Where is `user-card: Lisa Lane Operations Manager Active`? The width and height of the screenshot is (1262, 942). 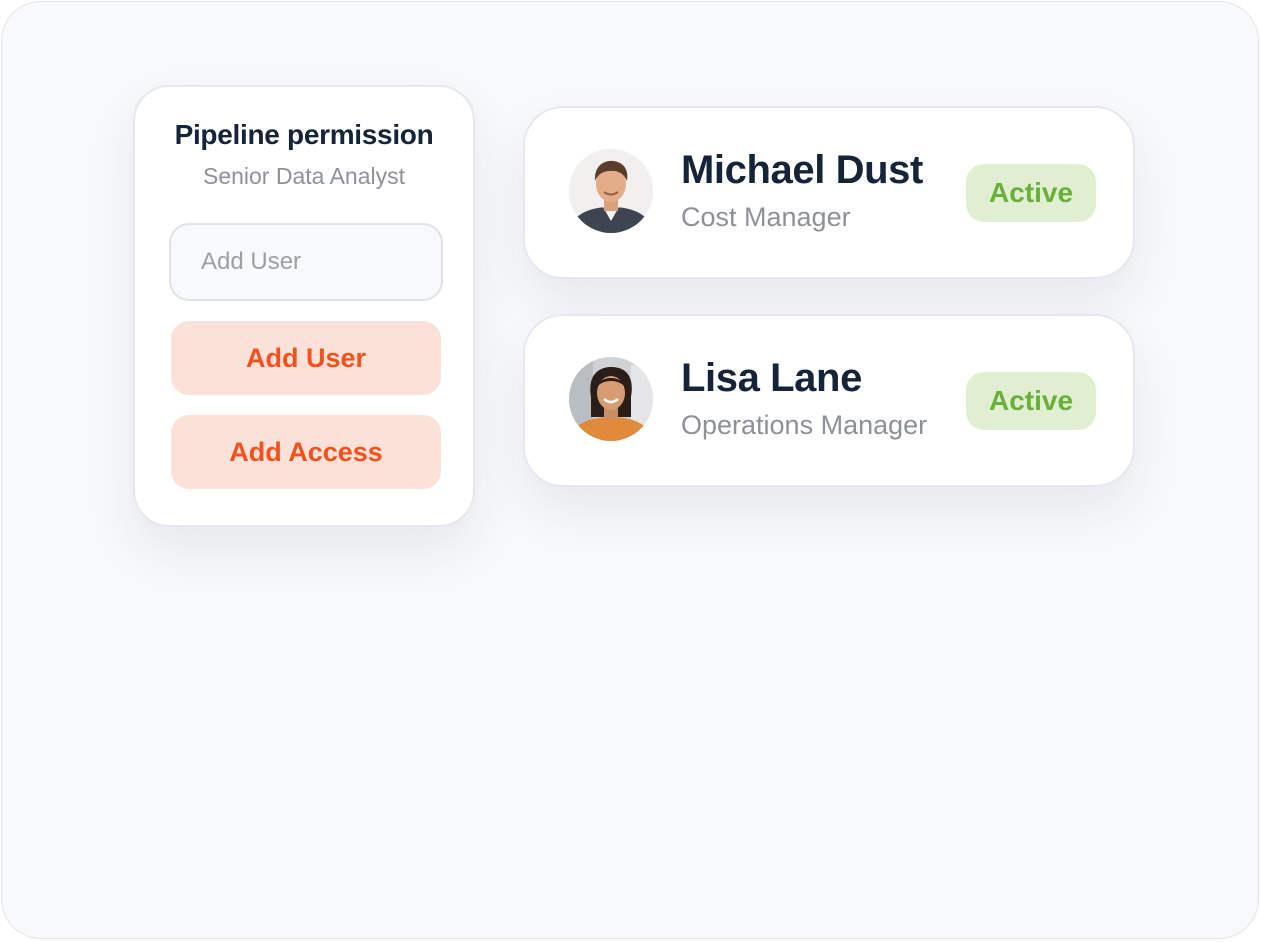
user-card: Lisa Lane Operations Manager Active is located at coordinates (829, 400).